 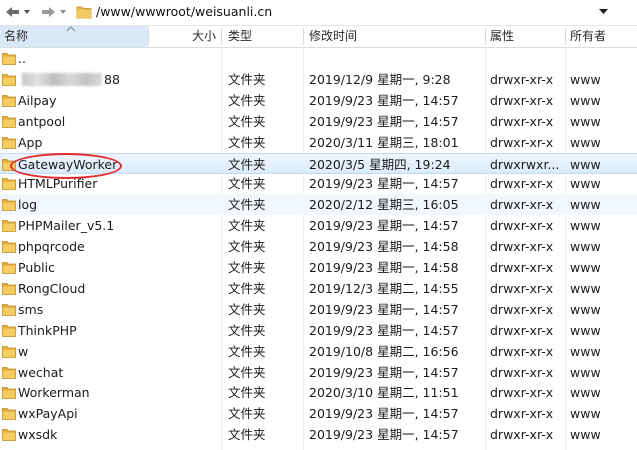 I want to click on table-row: 88 文件夹 2019/12/9 星期一, 9:28 drwxr-xr-x www, so click(x=318, y=79).